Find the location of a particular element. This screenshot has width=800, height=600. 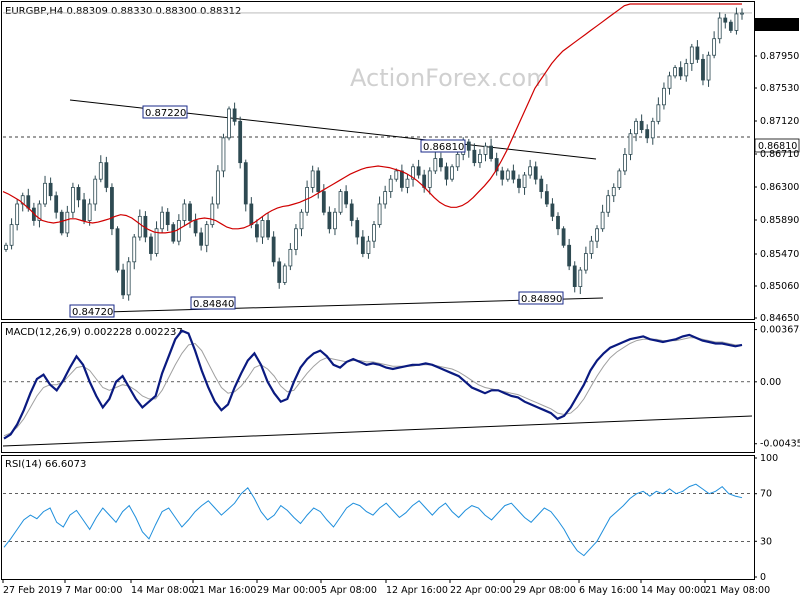

x-tick-label: 12 Apr 16:00 is located at coordinates (417, 590).